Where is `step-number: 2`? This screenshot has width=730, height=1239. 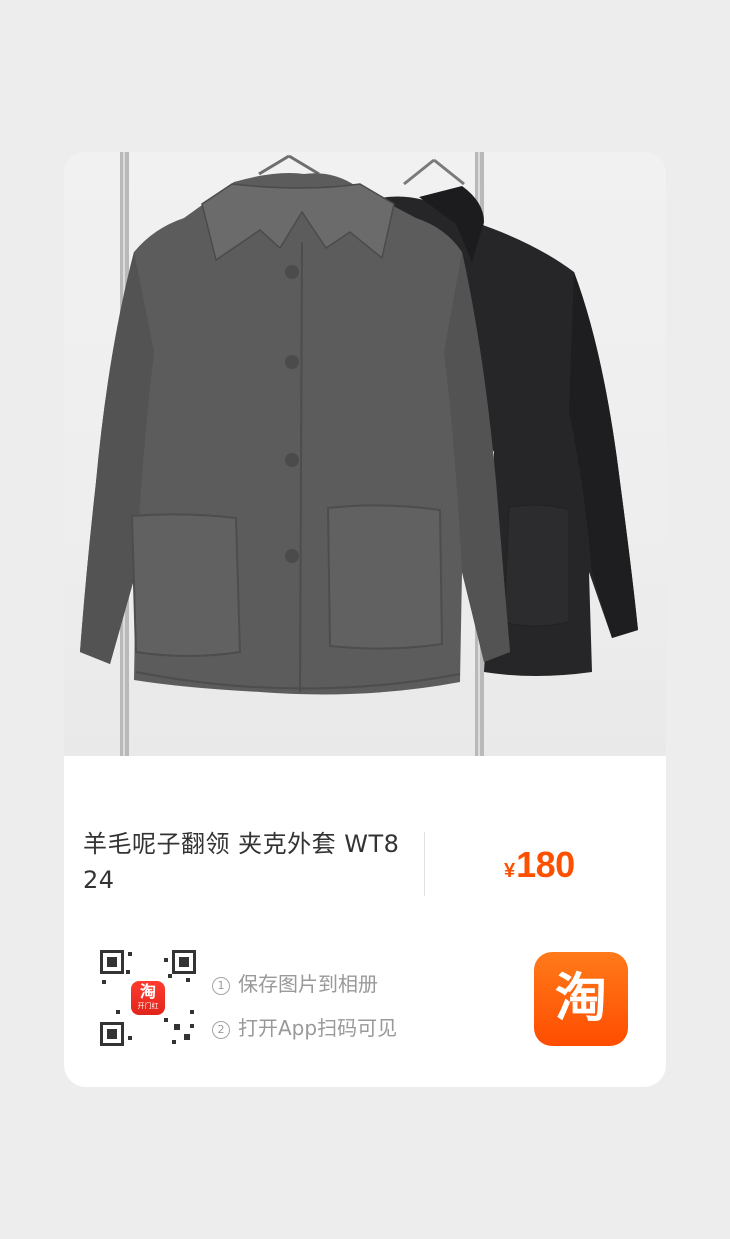
step-number: 2 is located at coordinates (221, 1030).